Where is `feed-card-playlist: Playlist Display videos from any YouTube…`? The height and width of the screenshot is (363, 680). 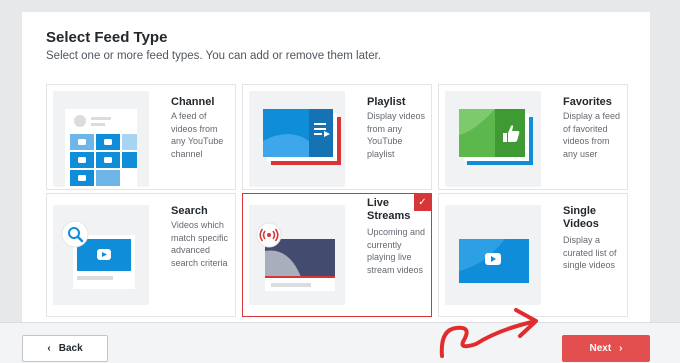
feed-card-playlist: Playlist Display videos from any YouTube… is located at coordinates (337, 137).